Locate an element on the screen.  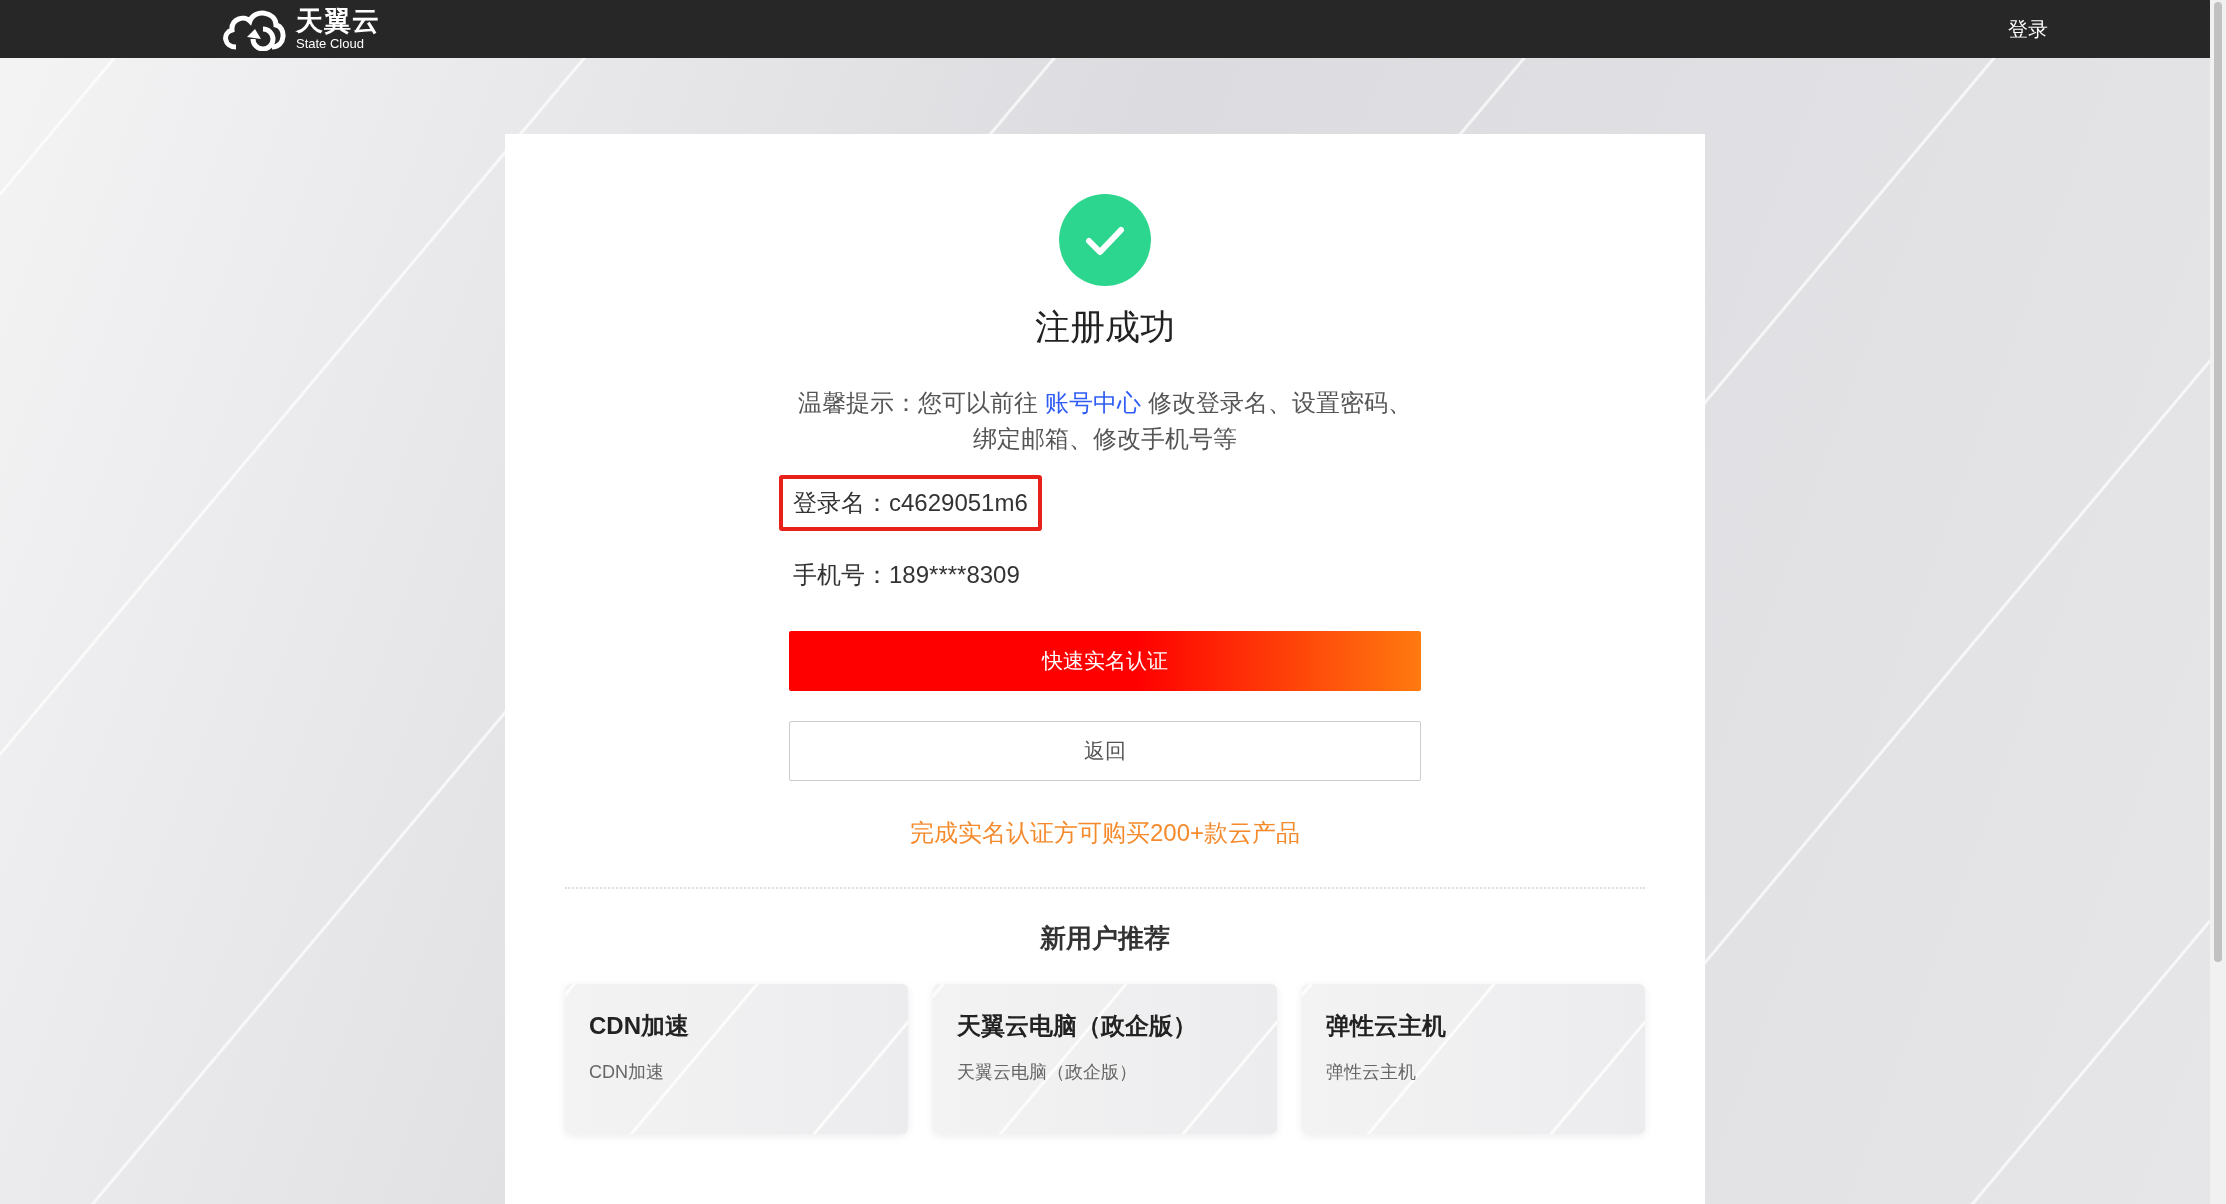
product-description: CDN加速 is located at coordinates (627, 1072).